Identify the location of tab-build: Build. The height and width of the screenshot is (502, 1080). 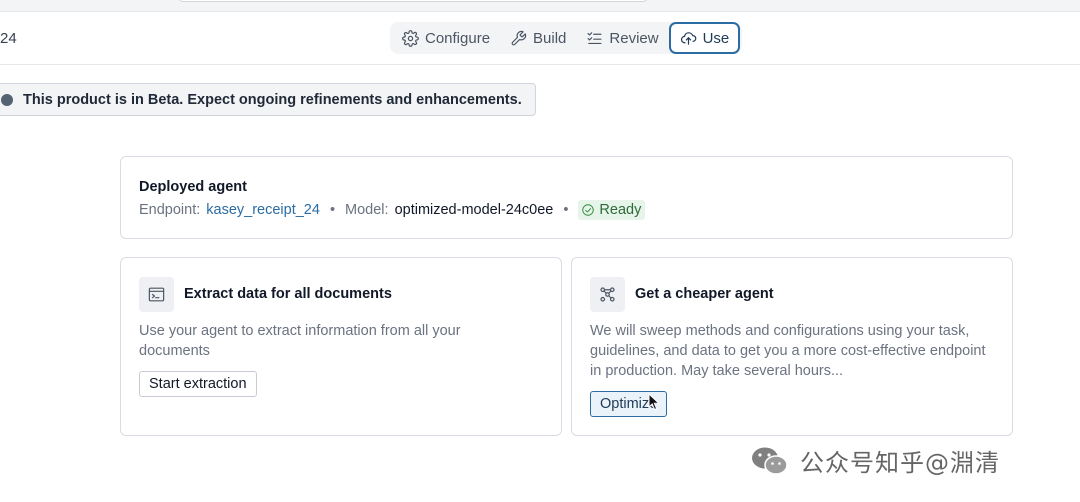
(538, 38).